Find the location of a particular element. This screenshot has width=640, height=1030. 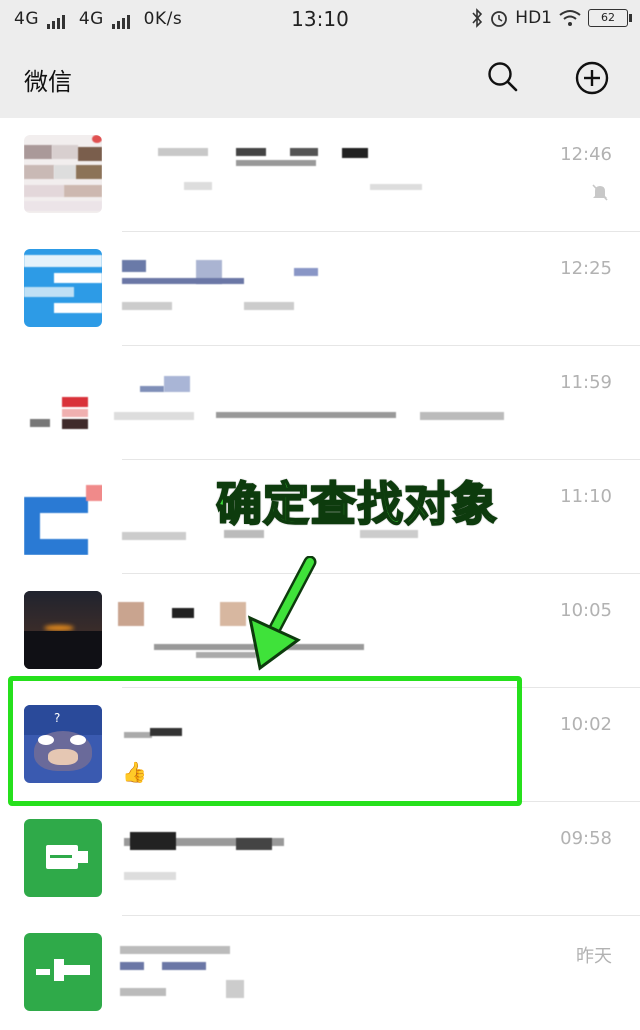

annotation-text: 确定查找对象 is located at coordinates (356, 504).